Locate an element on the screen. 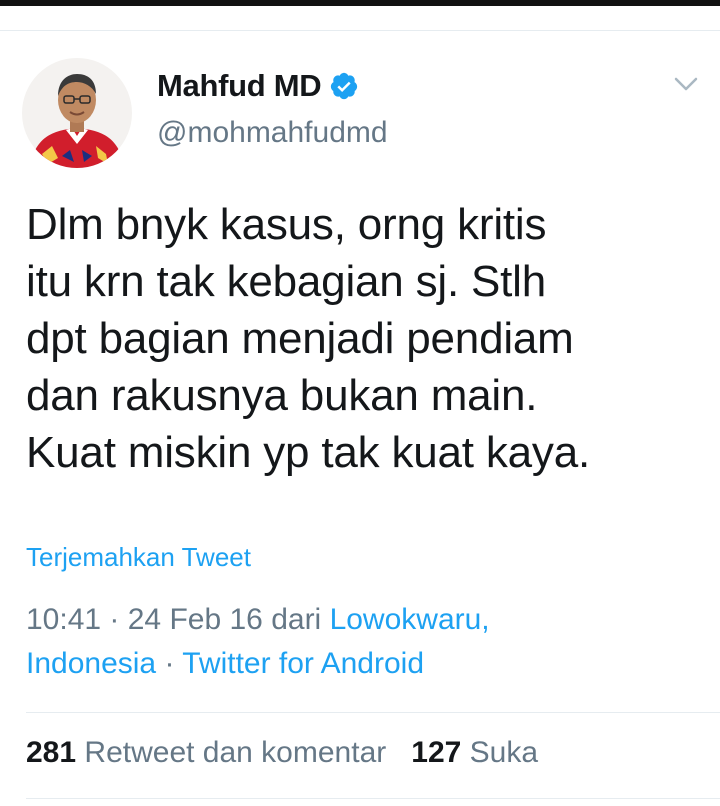  tweet-text-line: Kuat miskin yp tak kuat kaya. is located at coordinates (308, 452).